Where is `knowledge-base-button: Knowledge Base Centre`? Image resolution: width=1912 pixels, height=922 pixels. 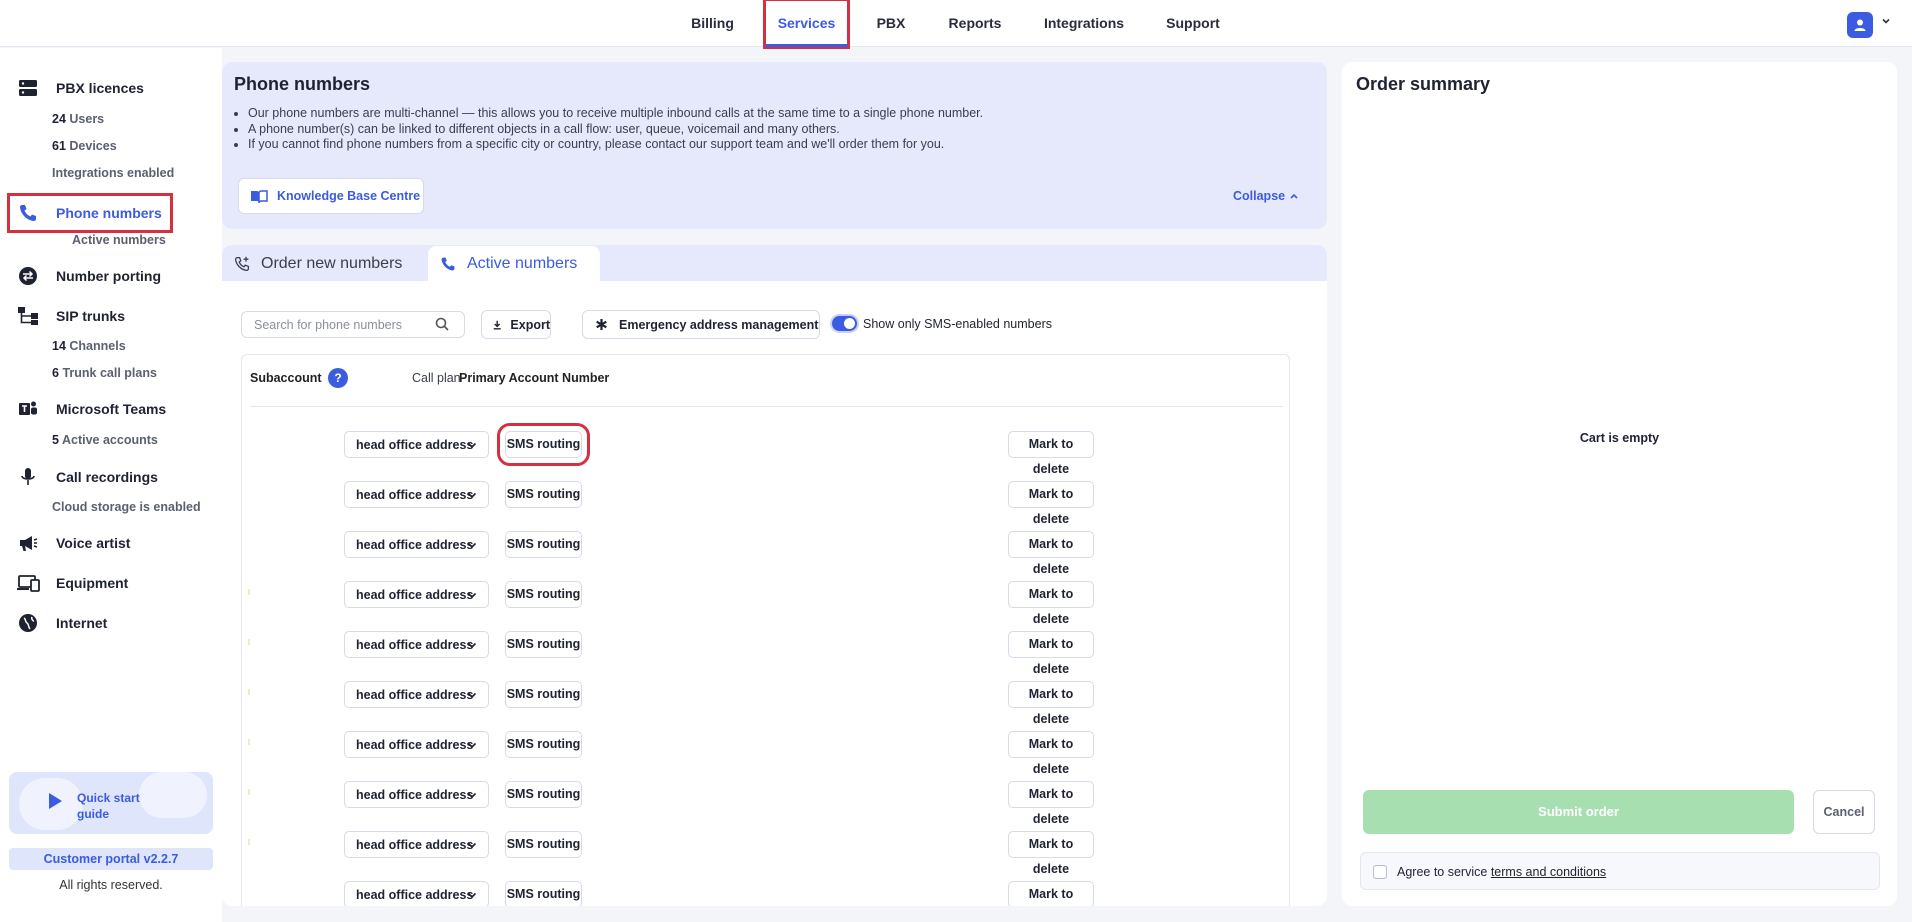 knowledge-base-button: Knowledge Base Centre is located at coordinates (331, 196).